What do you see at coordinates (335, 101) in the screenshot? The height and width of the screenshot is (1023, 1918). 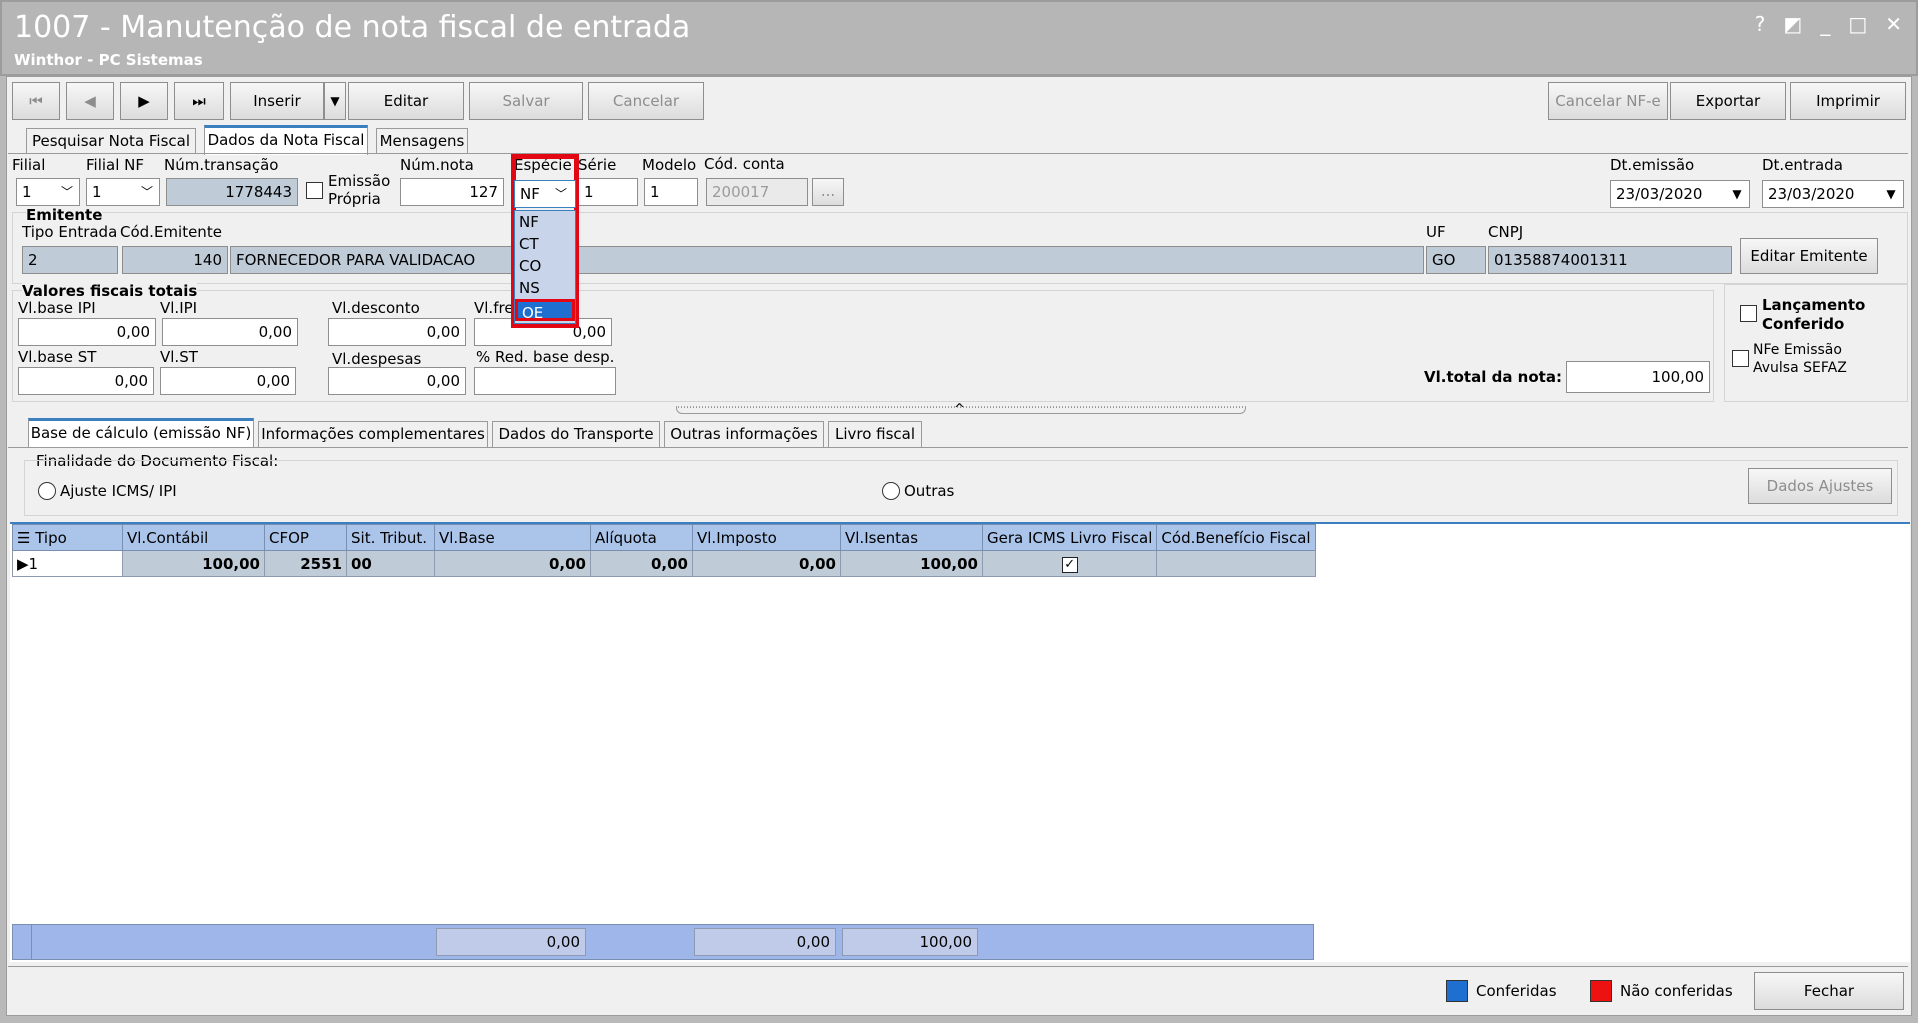 I see `inserir-dropdown-icon: ▼` at bounding box center [335, 101].